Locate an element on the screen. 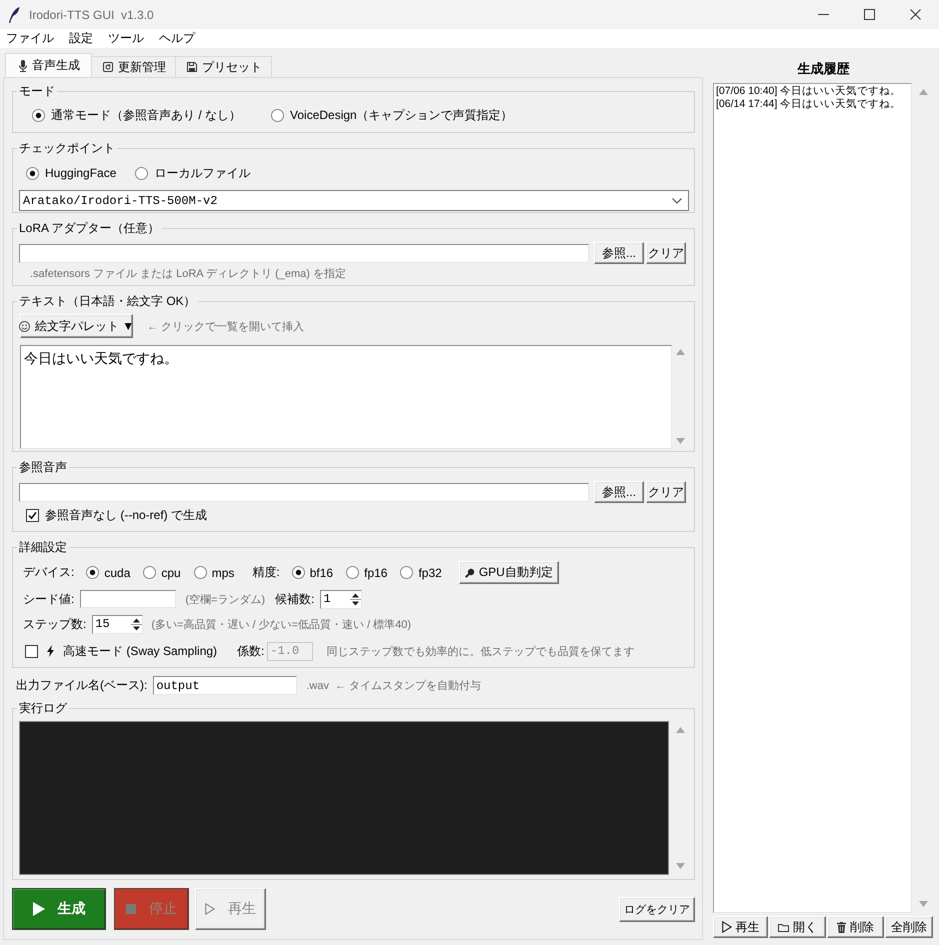 The image size is (939, 945). filename-field: output is located at coordinates (225, 685).